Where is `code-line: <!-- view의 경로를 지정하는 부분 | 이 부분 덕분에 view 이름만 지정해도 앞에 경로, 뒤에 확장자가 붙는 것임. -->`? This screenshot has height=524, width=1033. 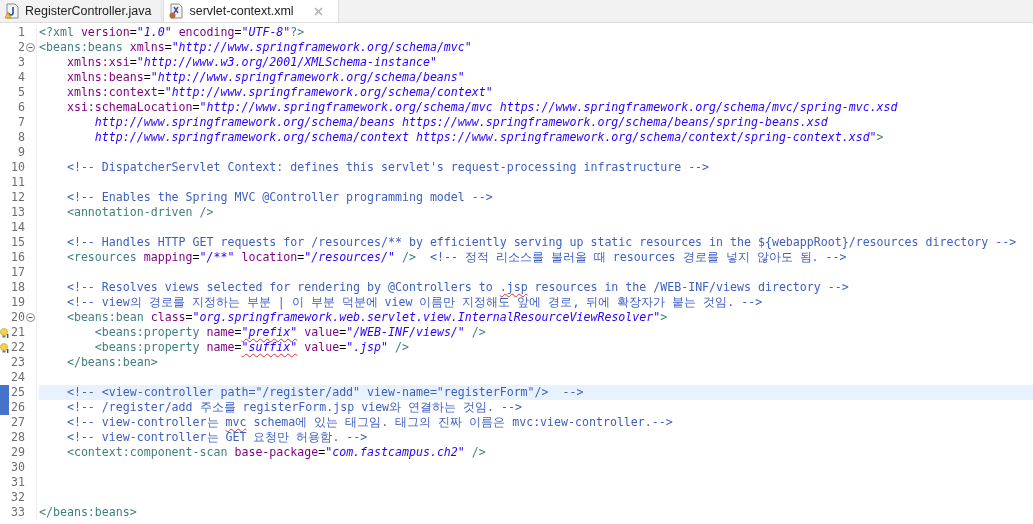
code-line: <!-- view의 경로를 지정하는 부분 | 이 부분 덕분에 view 이름만 지정해도 앞에 경로, 뒤에 확장자가 붙는 것임. --> is located at coordinates (414, 302).